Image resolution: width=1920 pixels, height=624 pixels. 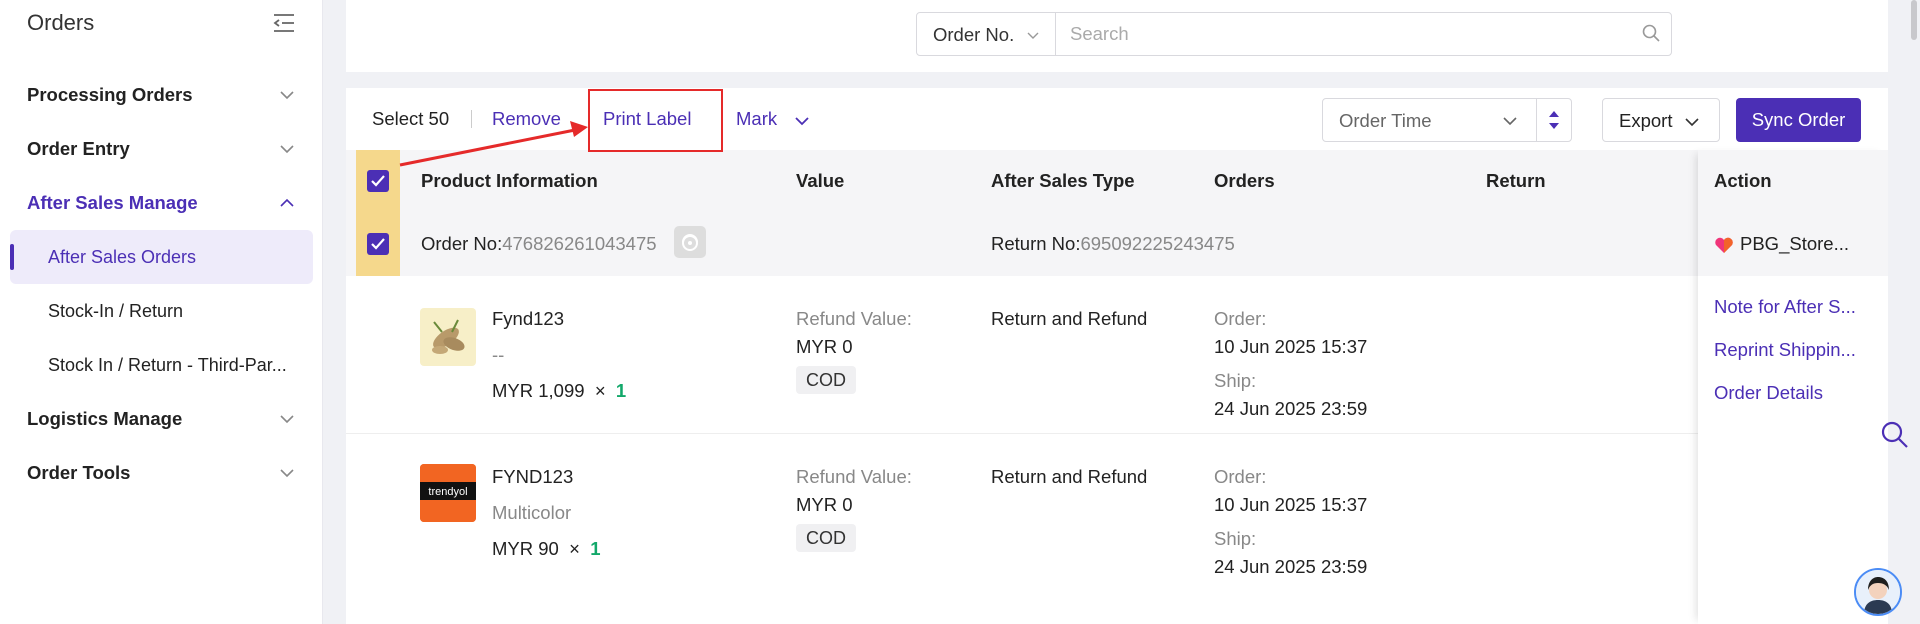 I want to click on page-scrollbar, so click(x=1914, y=312).